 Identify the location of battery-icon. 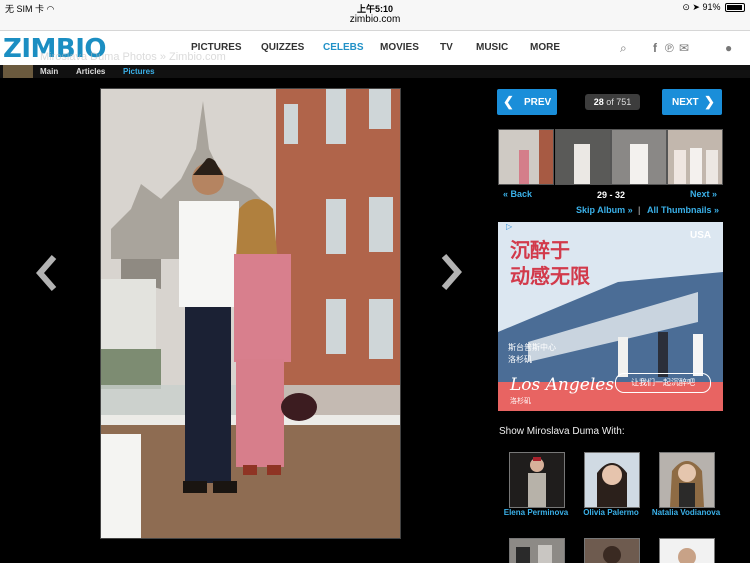
(735, 8).